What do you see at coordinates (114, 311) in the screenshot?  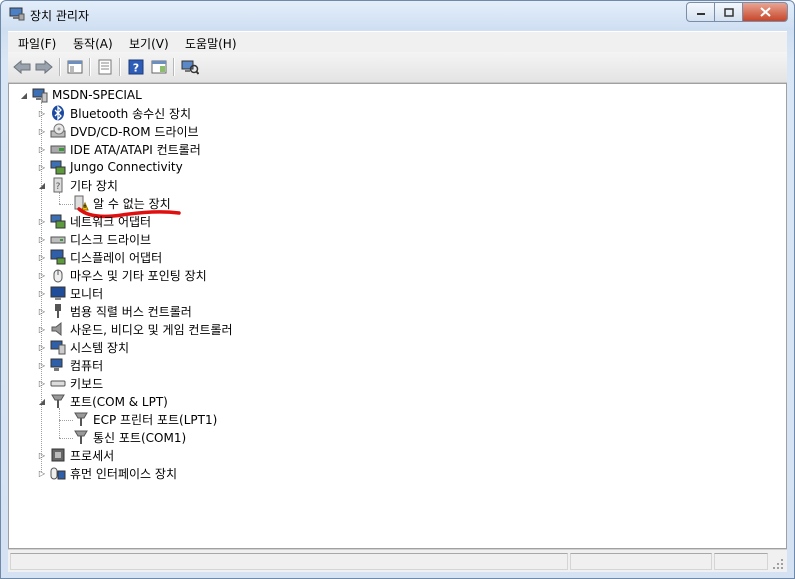 I see `tree-item-usb-controllers: ▷ 범용 직렬 버스 컨트롤러` at bounding box center [114, 311].